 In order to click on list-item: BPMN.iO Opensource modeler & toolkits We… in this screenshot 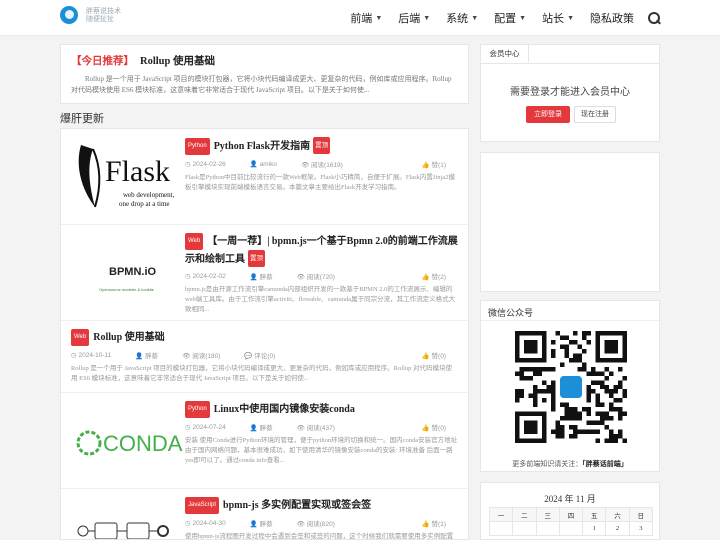, I will do `click(264, 273)`.